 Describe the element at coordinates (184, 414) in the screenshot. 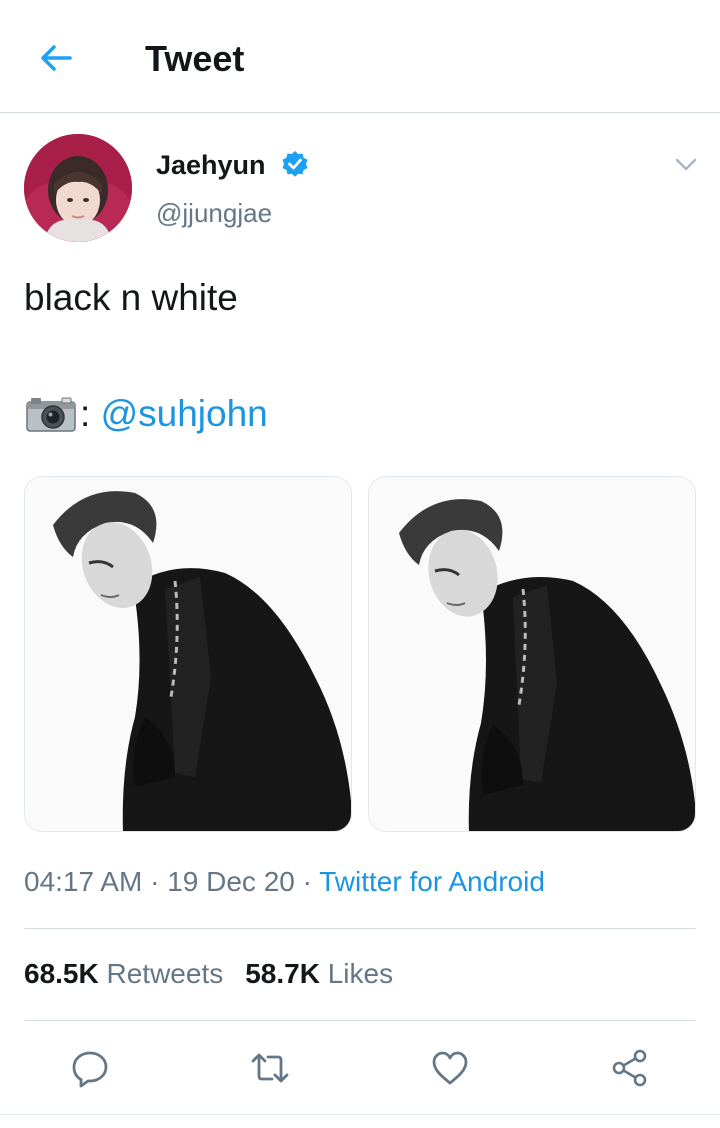

I see `mention-link: @suhjohn` at that location.